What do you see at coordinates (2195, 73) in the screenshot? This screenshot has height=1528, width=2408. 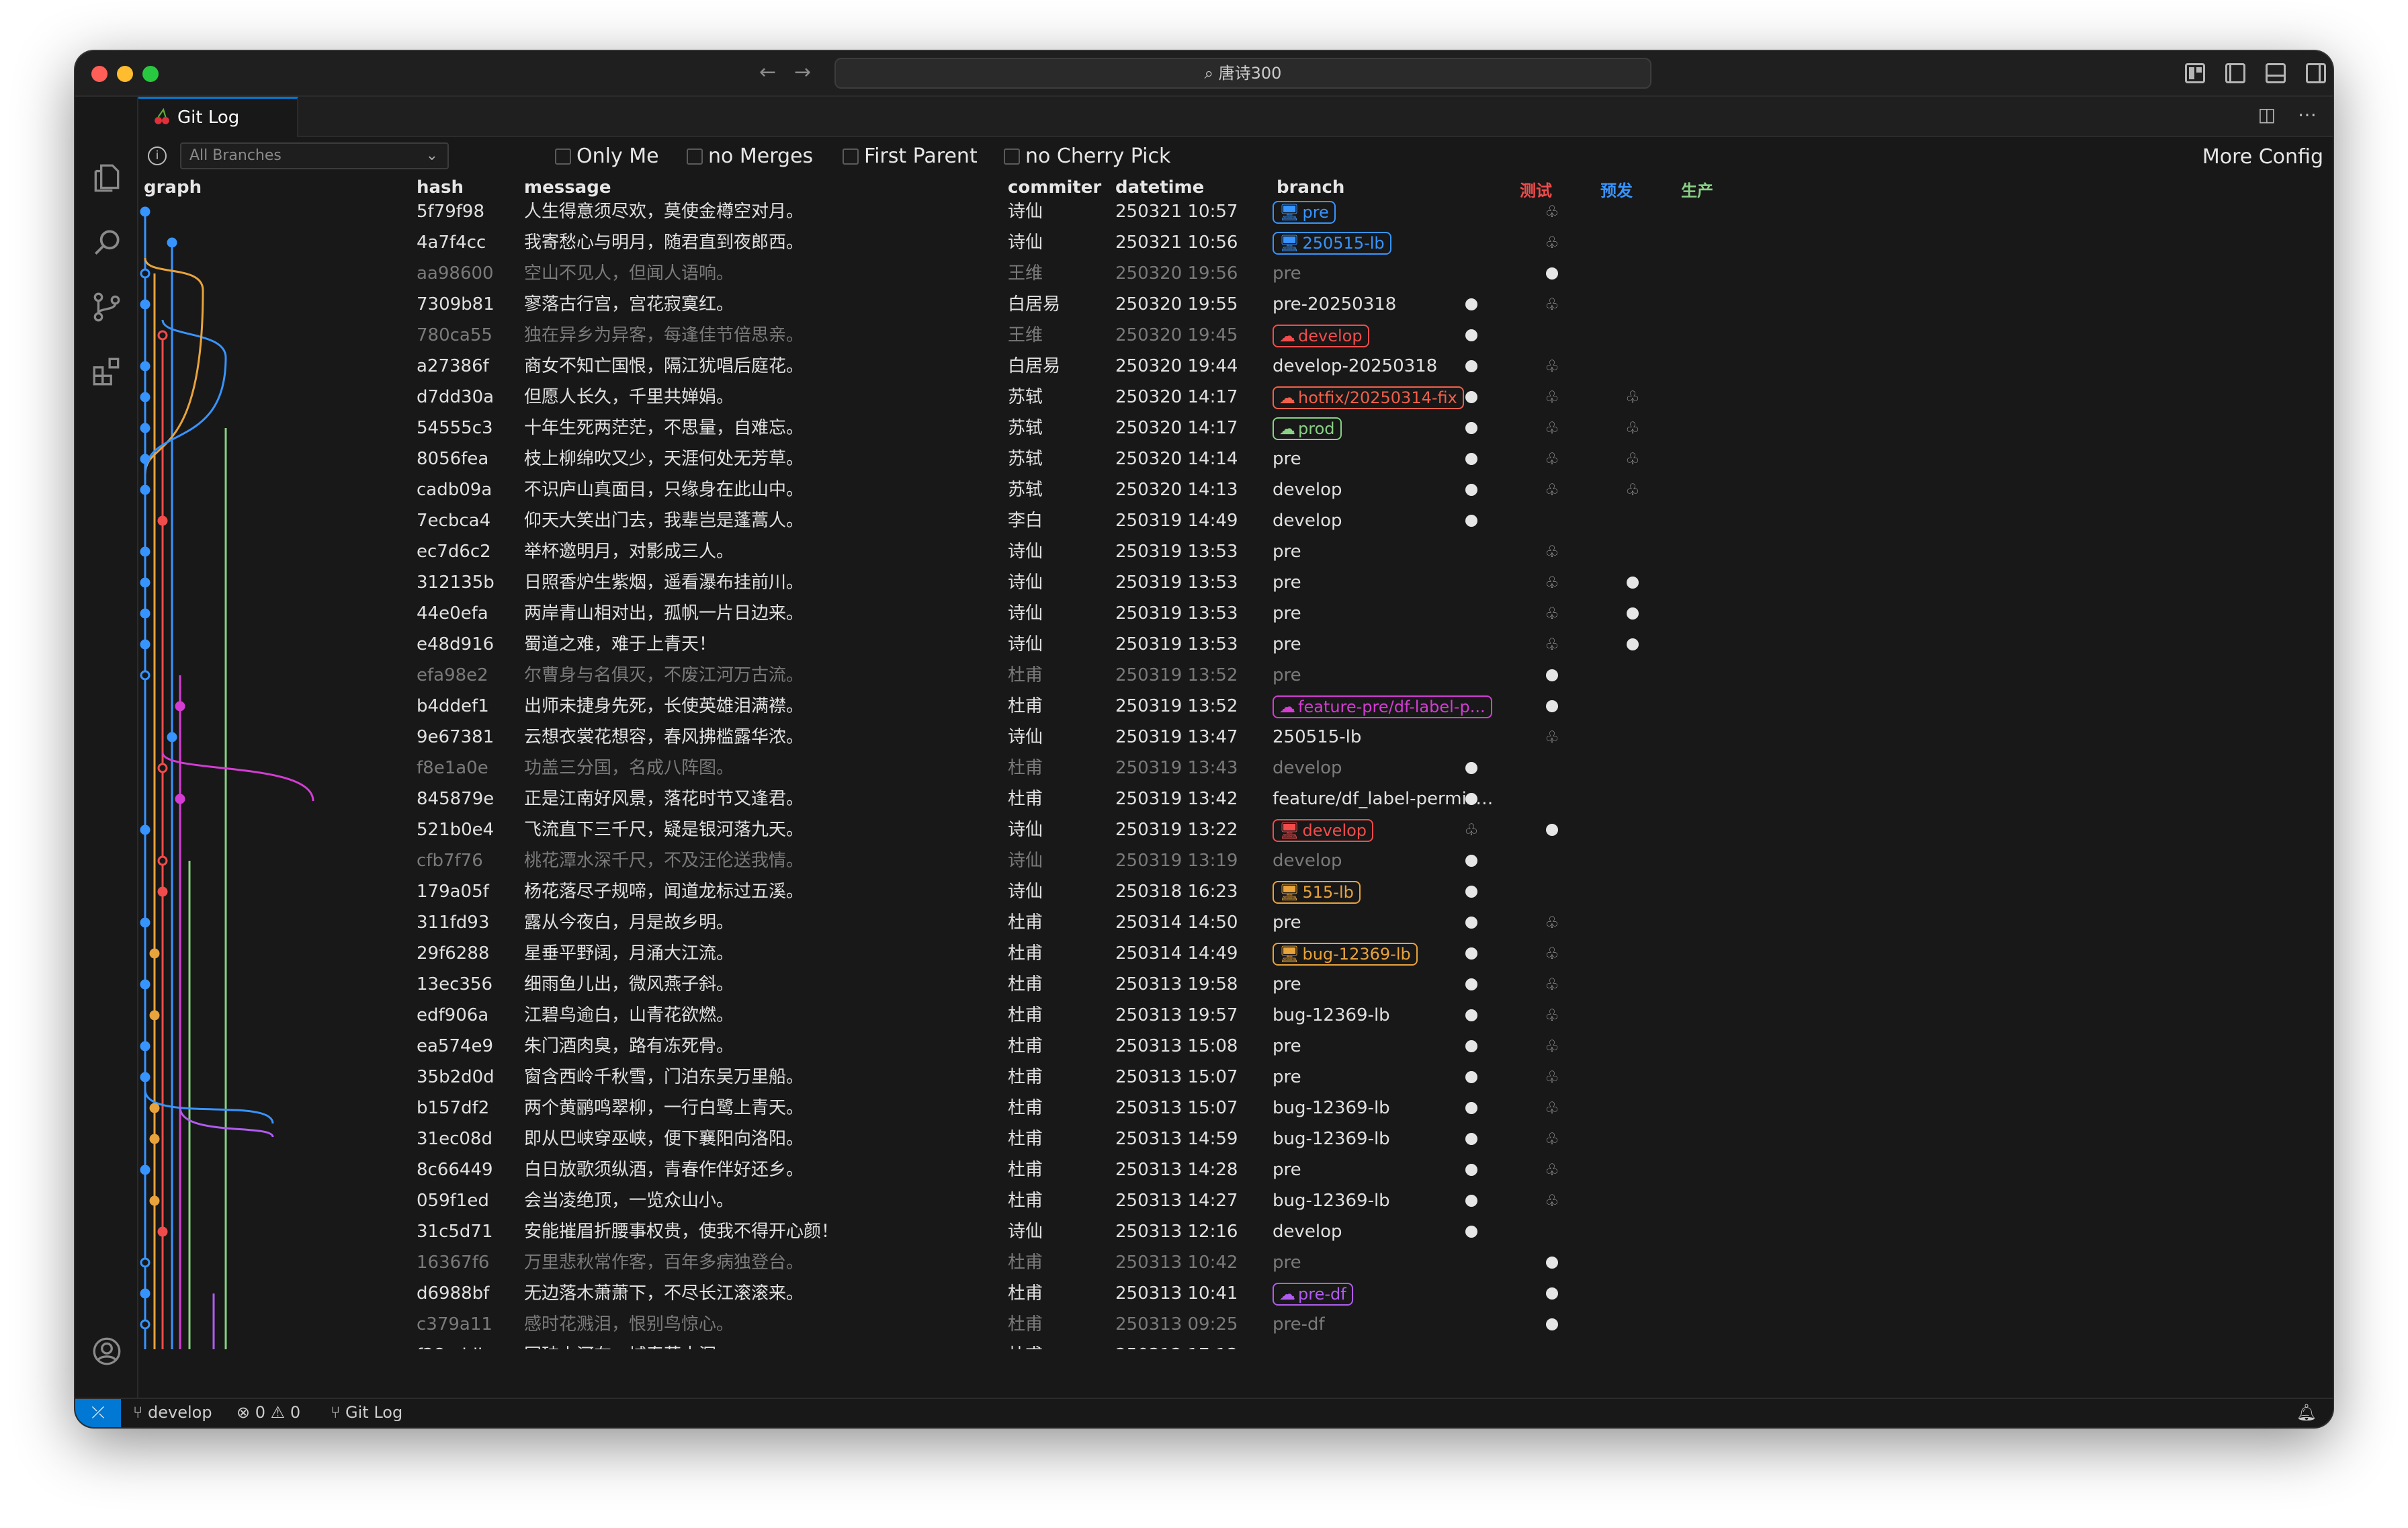 I see `customize-layout-icon` at bounding box center [2195, 73].